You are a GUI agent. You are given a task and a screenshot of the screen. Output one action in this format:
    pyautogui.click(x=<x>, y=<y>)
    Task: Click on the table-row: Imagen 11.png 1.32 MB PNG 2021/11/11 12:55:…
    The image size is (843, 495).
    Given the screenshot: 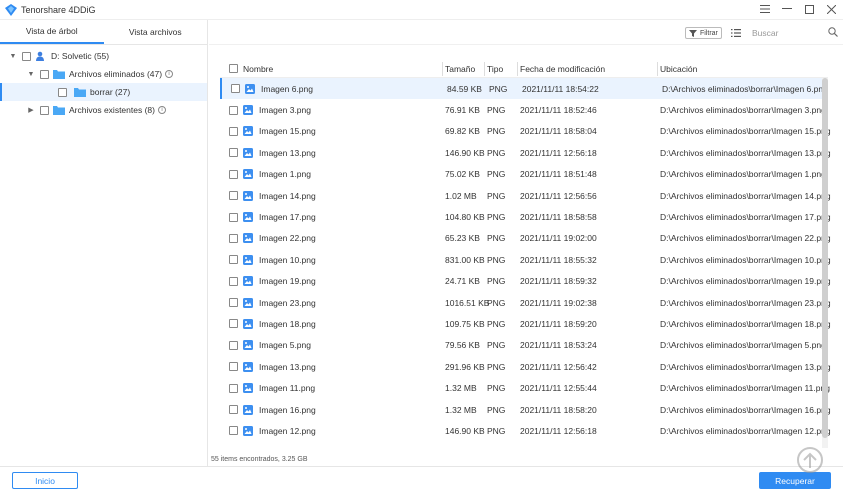 What is the action you would take?
    pyautogui.click(x=525, y=387)
    